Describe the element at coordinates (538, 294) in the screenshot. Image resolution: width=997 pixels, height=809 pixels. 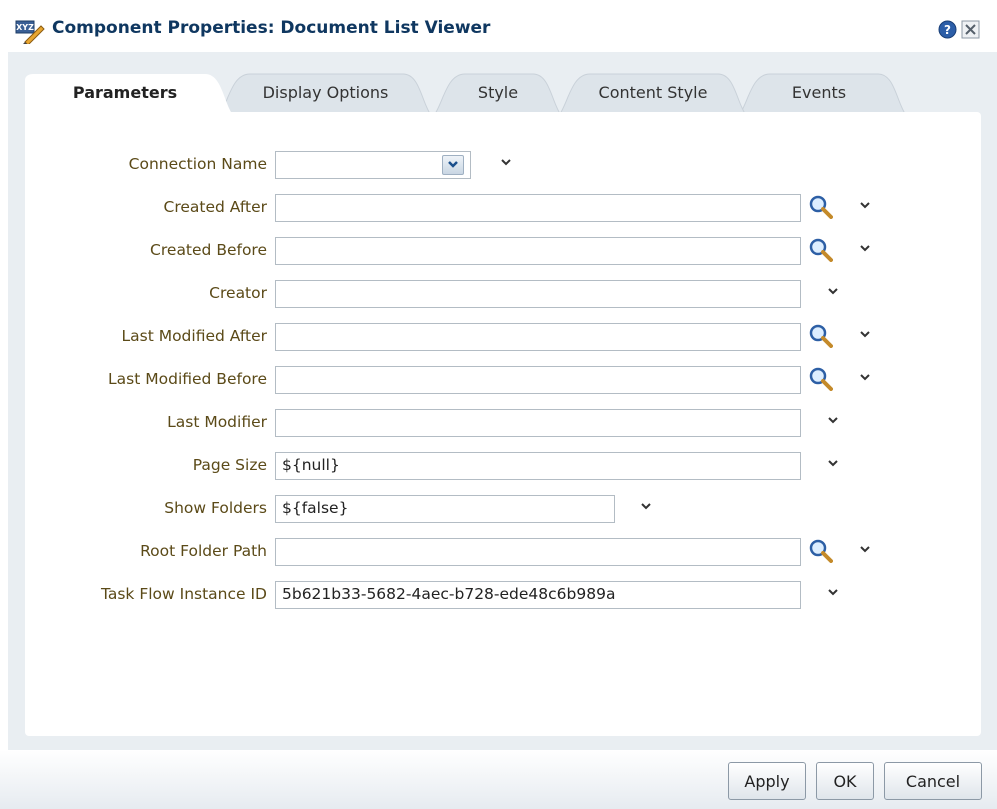
I see `creator-input` at that location.